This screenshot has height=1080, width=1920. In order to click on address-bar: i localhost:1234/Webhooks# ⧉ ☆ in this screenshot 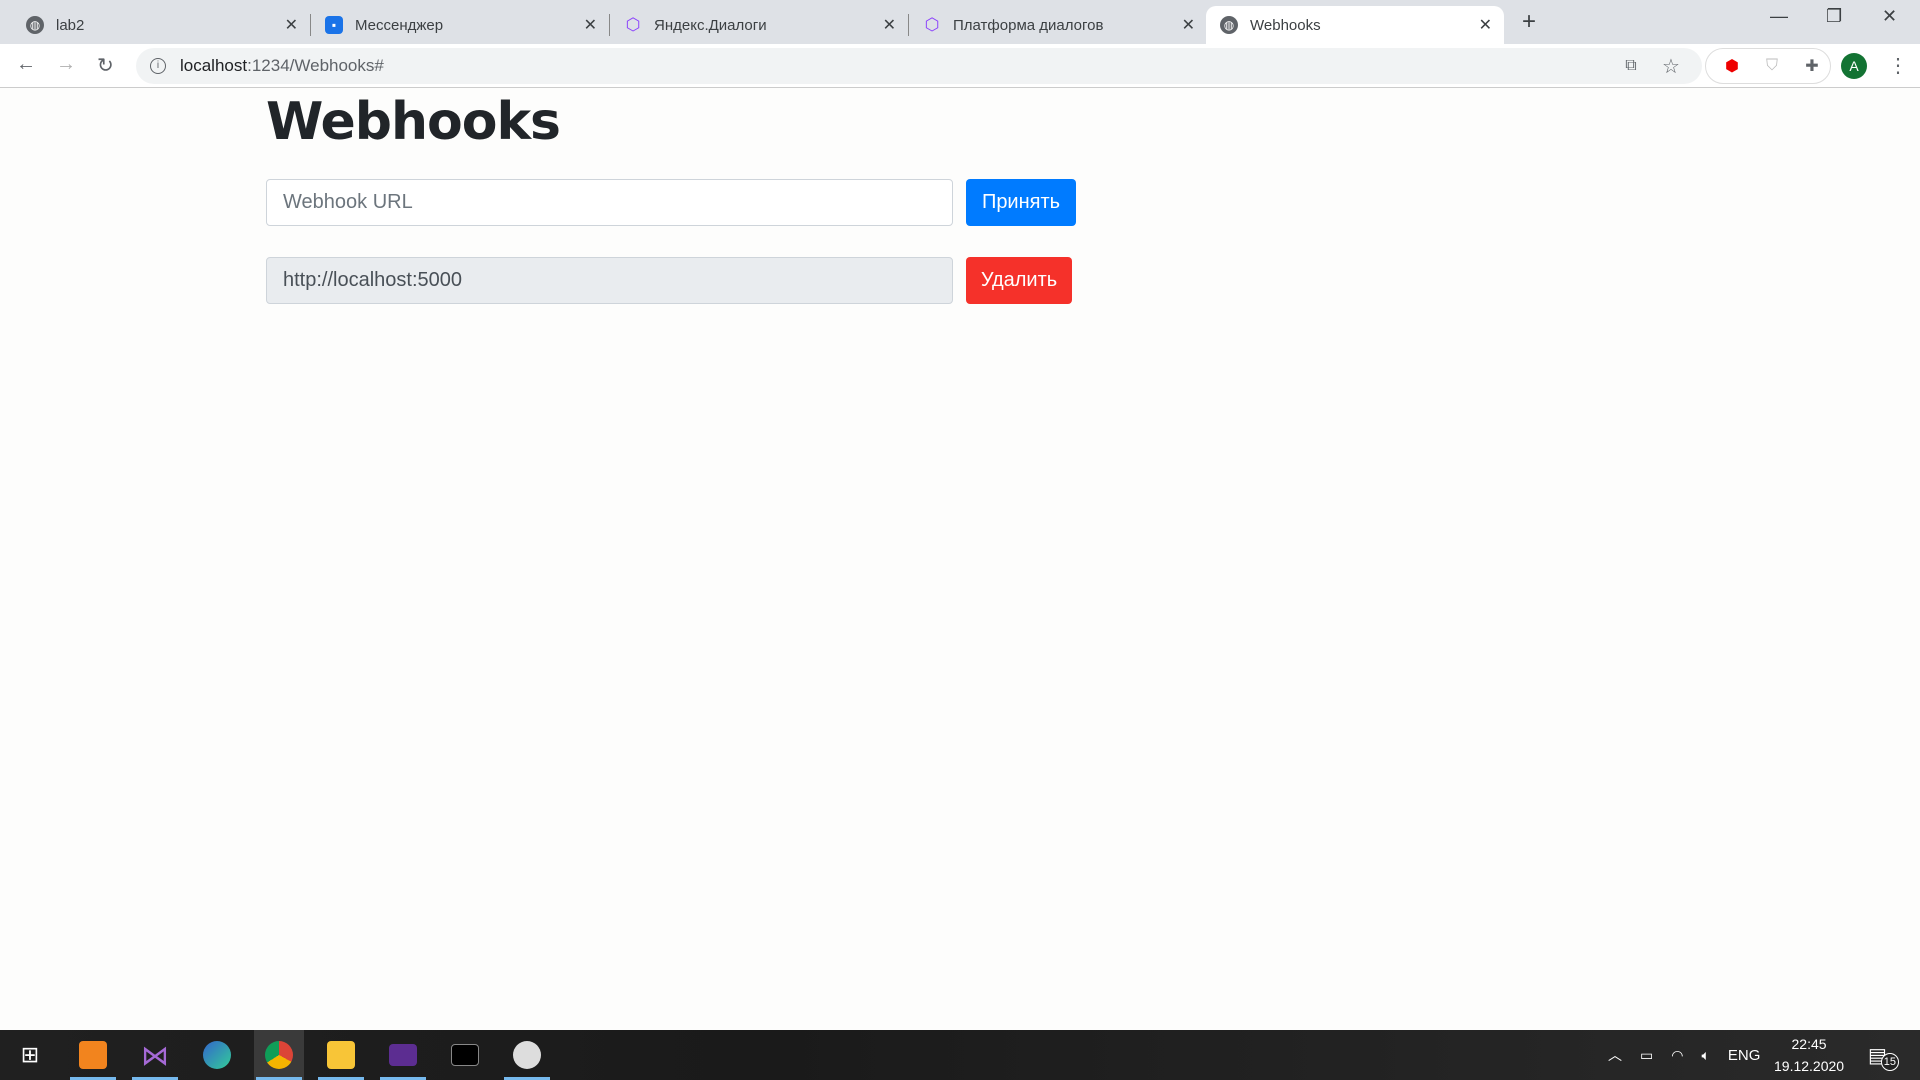, I will do `click(919, 66)`.